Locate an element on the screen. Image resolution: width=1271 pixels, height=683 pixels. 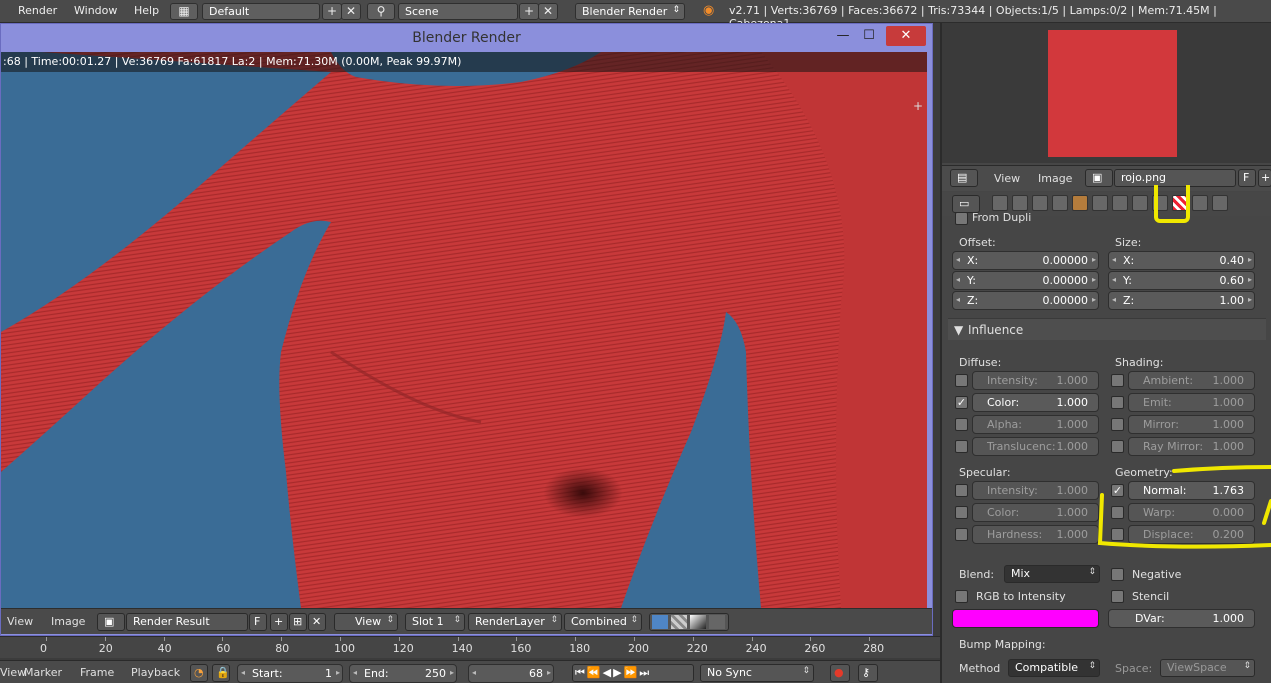
pin-icon is located at coordinates (717, 622).